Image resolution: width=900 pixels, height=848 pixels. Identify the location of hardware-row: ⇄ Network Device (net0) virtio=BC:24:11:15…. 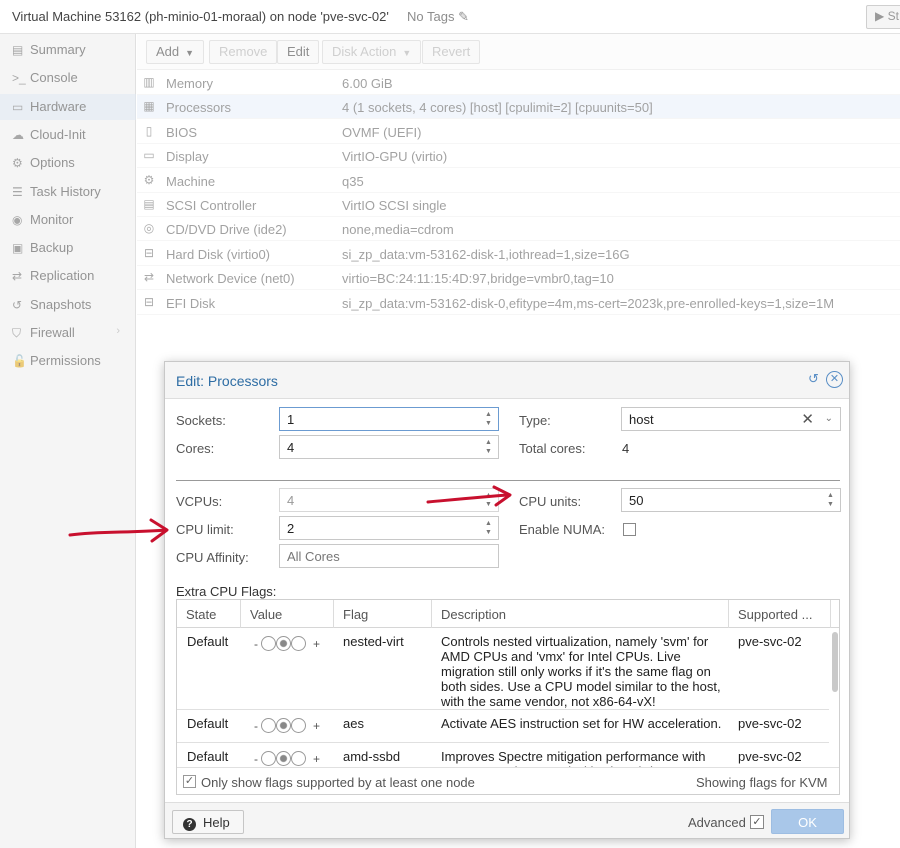
(518, 278).